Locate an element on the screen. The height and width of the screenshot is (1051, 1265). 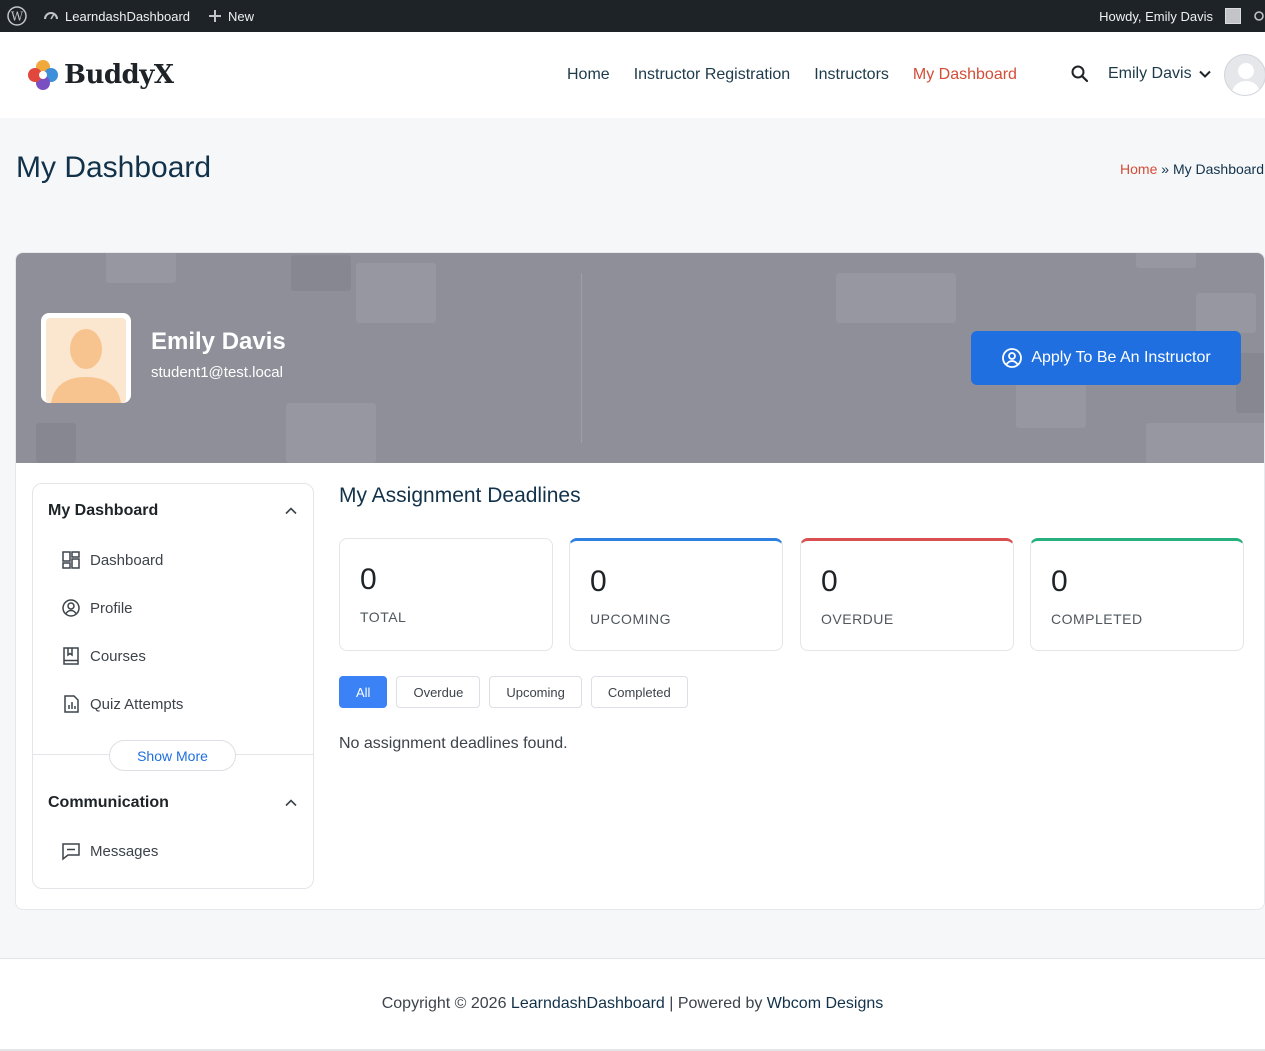
user-menu: Emily Davis is located at coordinates (1160, 74).